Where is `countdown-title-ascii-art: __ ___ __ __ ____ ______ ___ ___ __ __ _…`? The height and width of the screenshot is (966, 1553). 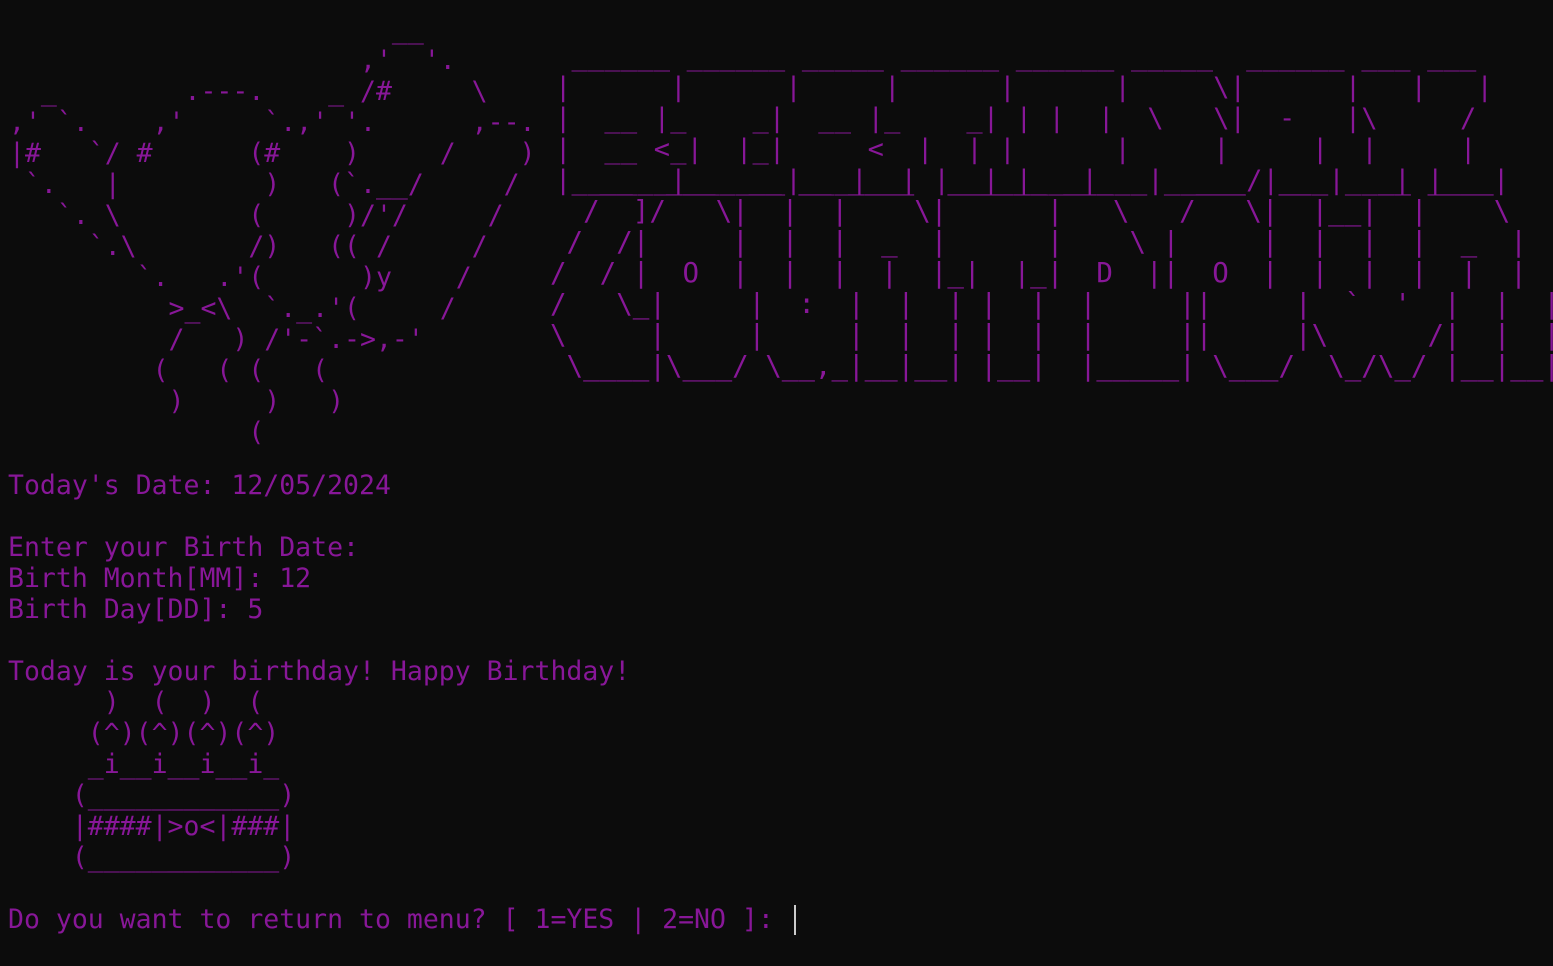 countdown-title-ascii-art: __ ___ __ __ ____ ______ ___ ___ __ __ _… is located at coordinates (1051, 273).